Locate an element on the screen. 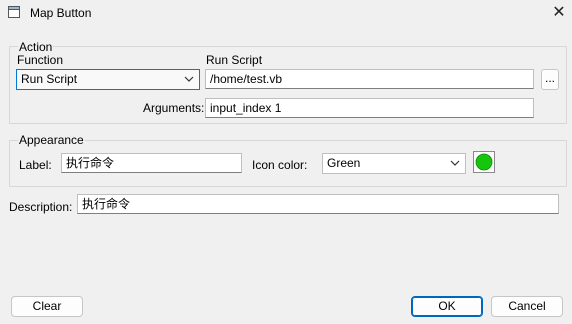 This screenshot has width=572, height=324. arguments-label: Arguments: is located at coordinates (174, 108).